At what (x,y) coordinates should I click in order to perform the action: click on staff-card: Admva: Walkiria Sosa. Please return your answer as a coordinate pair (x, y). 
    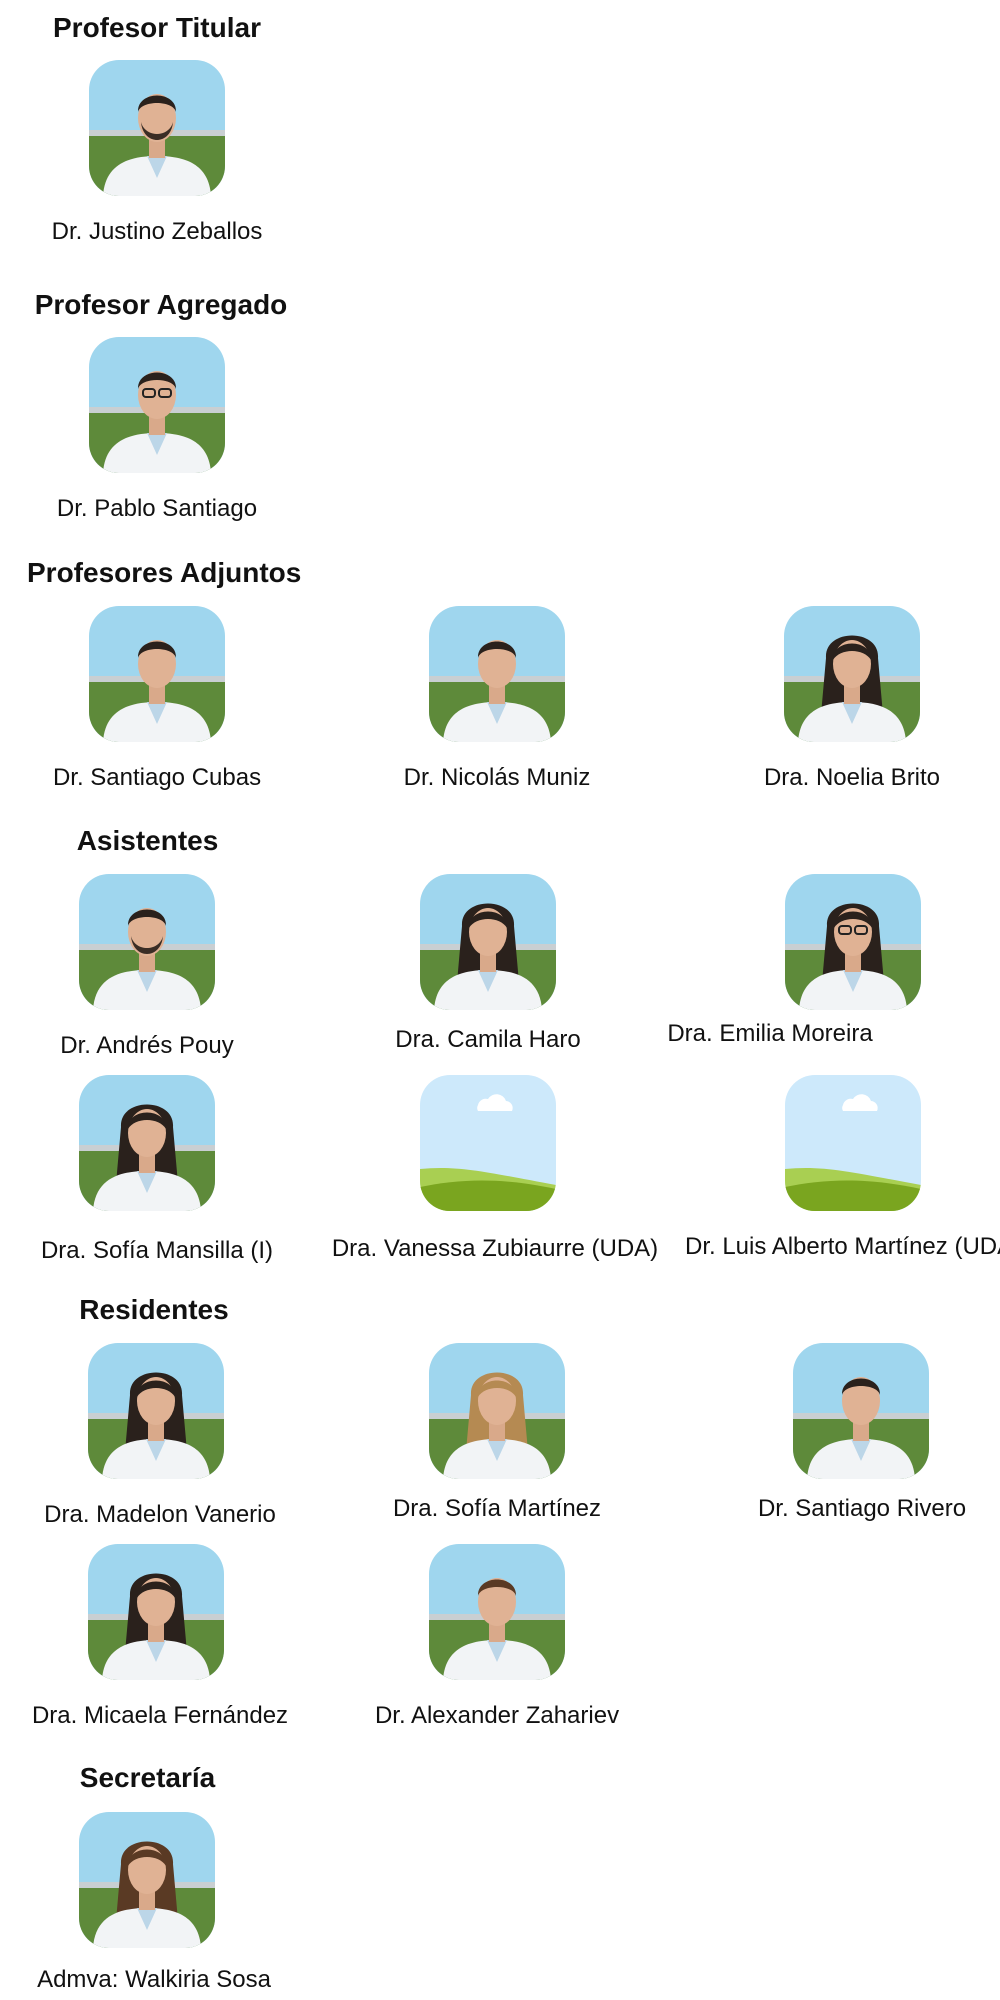
    Looking at the image, I should click on (154, 1902).